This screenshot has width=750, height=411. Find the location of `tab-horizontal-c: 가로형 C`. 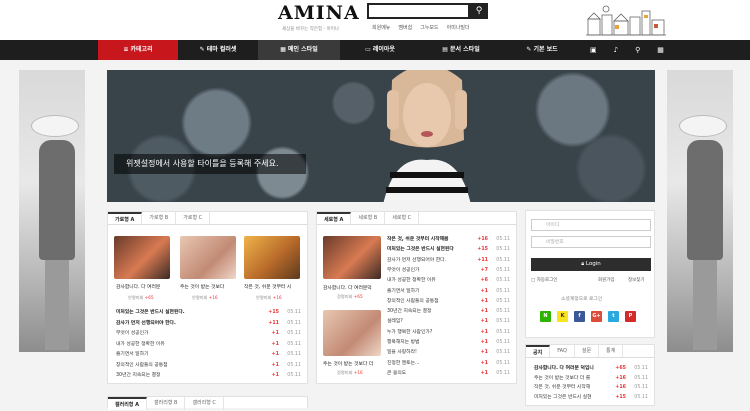

tab-horizontal-c: 가로형 C is located at coordinates (193, 218).